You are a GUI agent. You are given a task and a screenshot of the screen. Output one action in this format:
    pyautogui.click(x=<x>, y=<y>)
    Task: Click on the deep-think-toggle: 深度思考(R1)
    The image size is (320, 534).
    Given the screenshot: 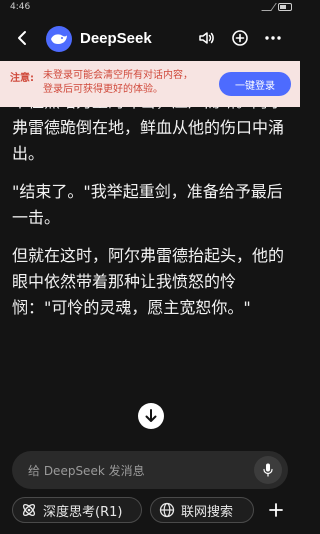 What is the action you would take?
    pyautogui.click(x=77, y=510)
    